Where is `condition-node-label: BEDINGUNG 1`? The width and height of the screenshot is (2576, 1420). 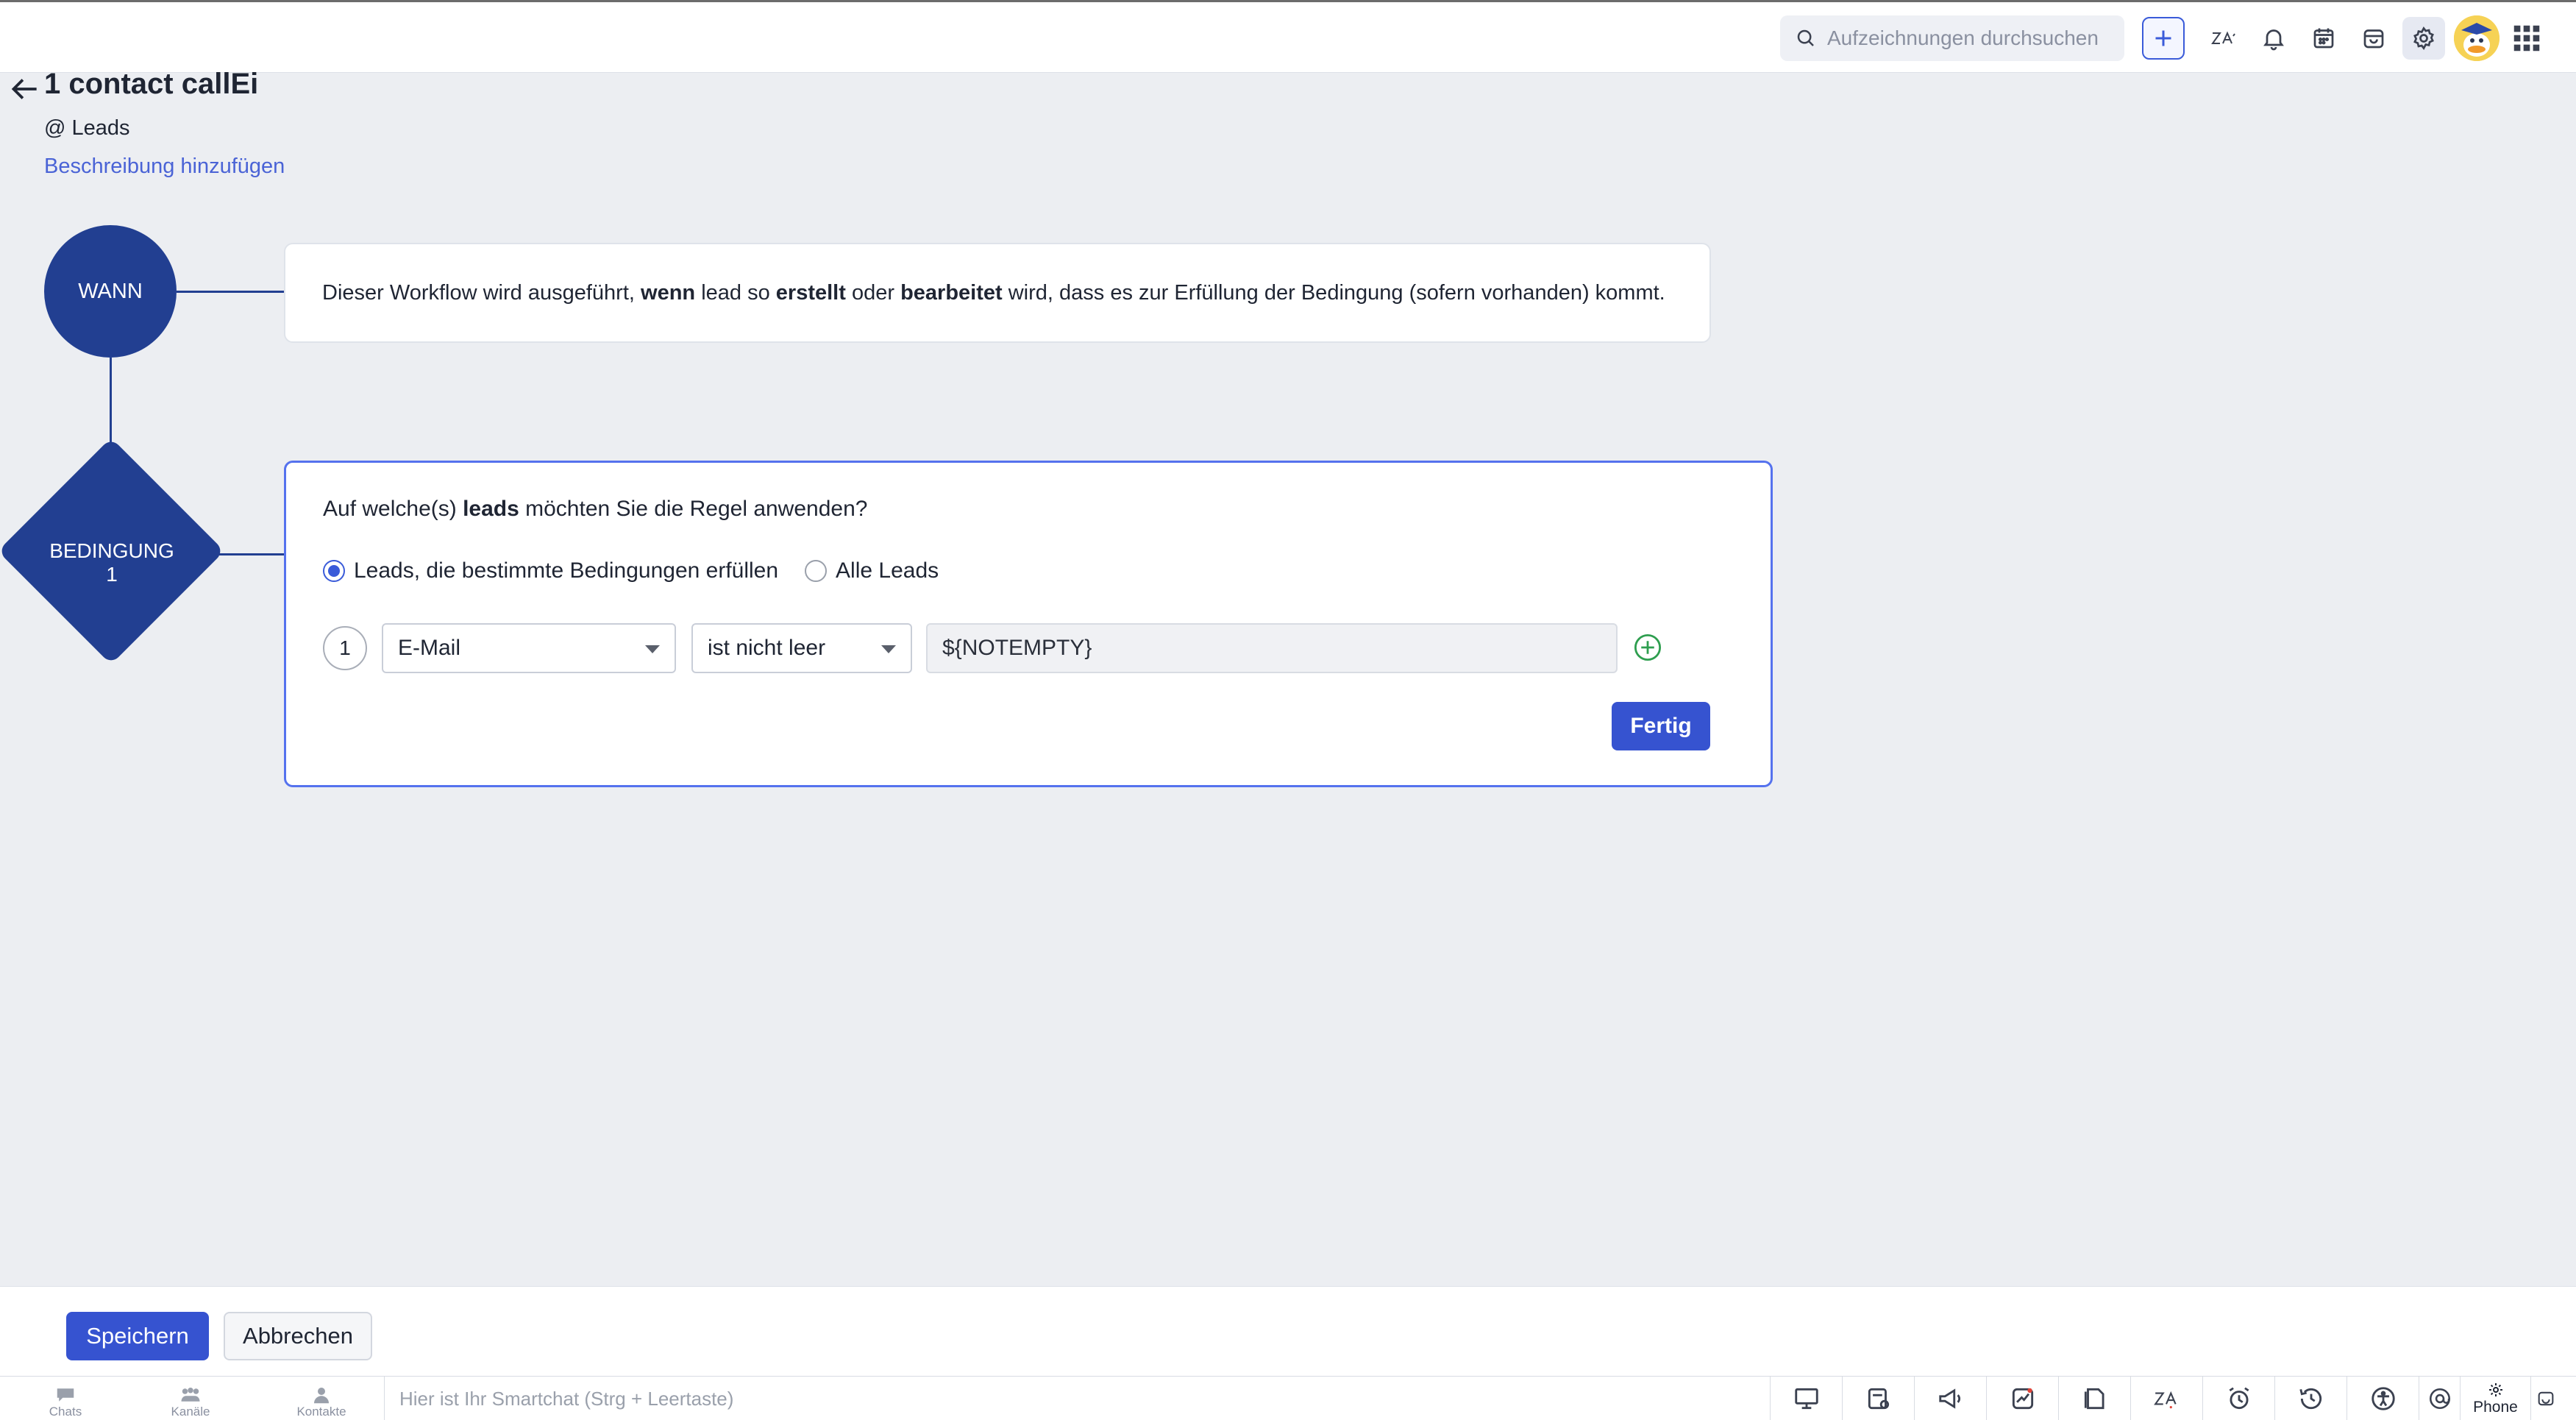 condition-node-label: BEDINGUNG 1 is located at coordinates (111, 562).